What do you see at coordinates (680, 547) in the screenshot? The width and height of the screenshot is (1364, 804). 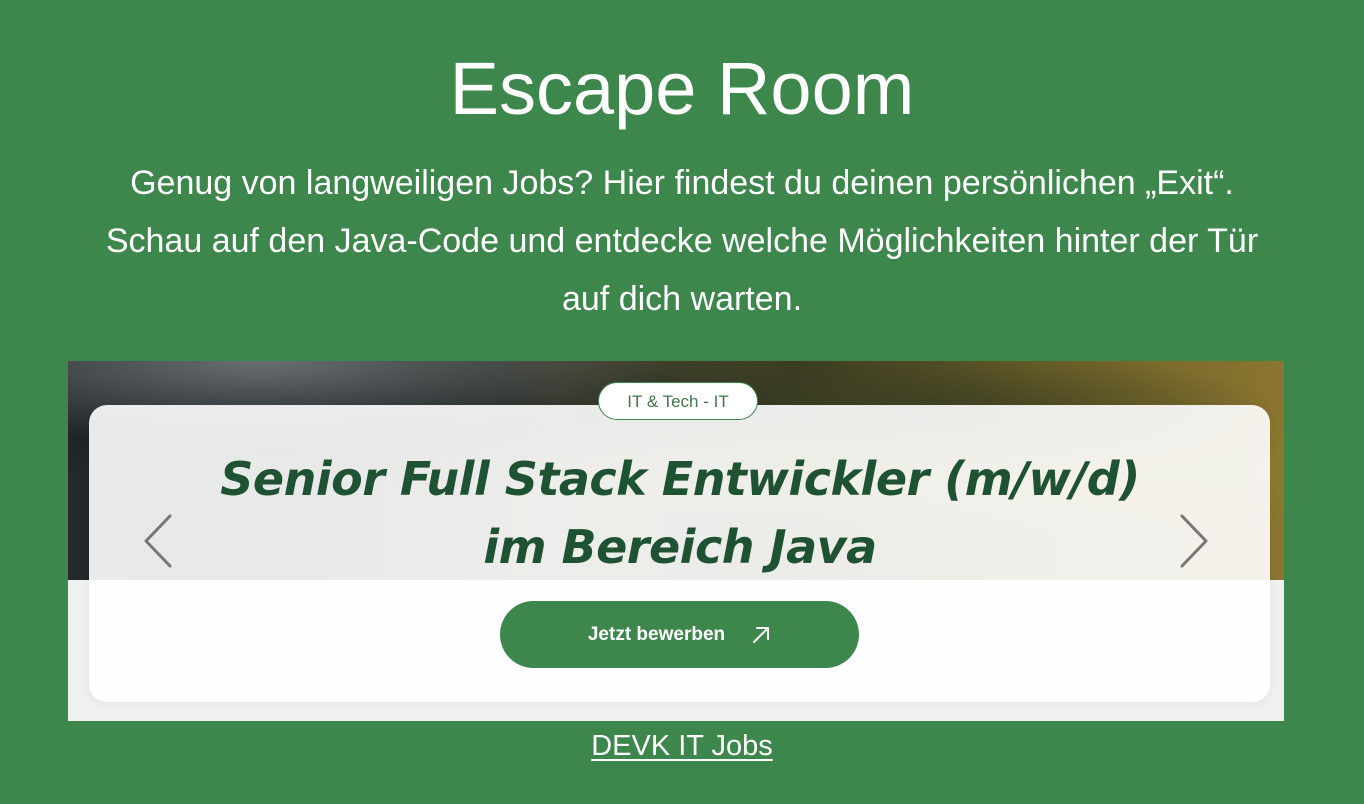 I see `job-title-line2: im Bereich Java` at bounding box center [680, 547].